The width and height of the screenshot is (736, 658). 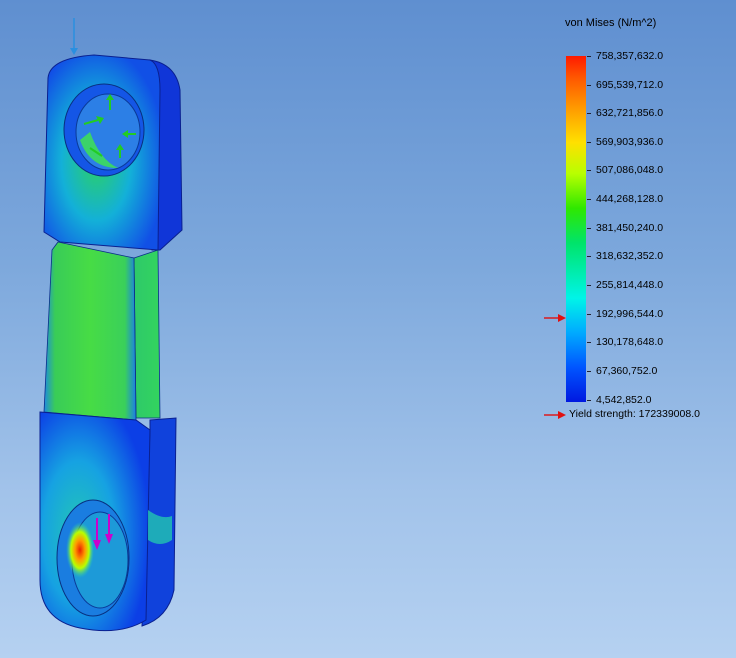 What do you see at coordinates (630, 314) in the screenshot?
I see `legend-value: 192,996,544.0` at bounding box center [630, 314].